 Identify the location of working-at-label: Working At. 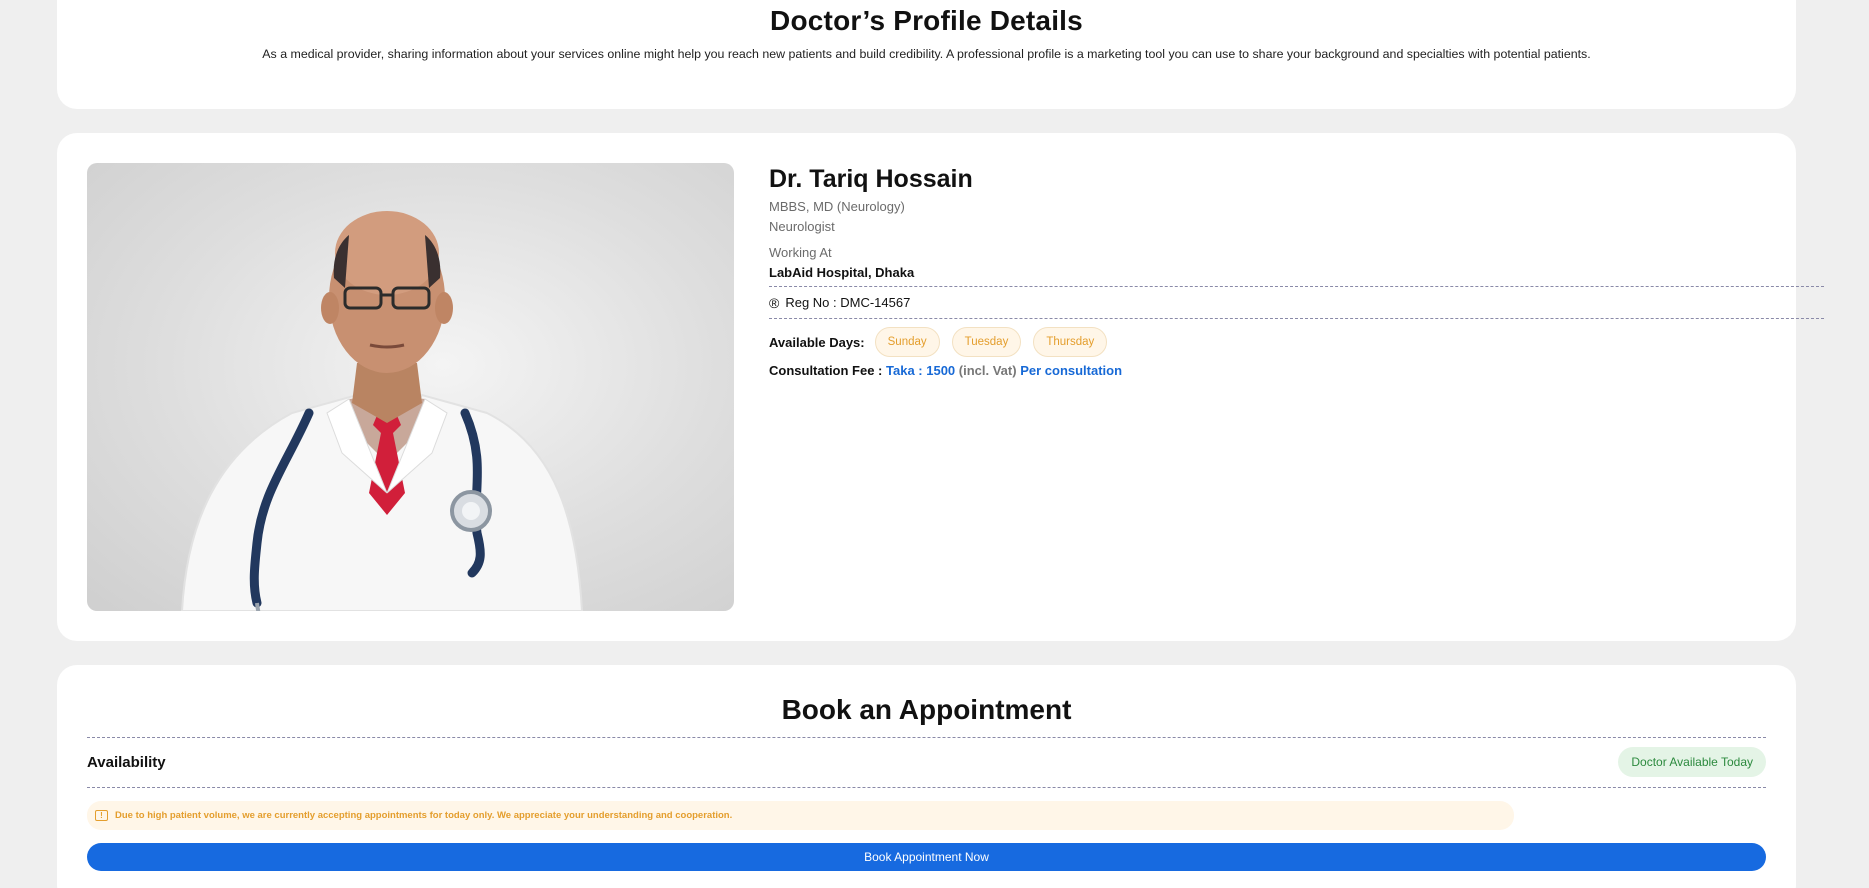
(800, 252).